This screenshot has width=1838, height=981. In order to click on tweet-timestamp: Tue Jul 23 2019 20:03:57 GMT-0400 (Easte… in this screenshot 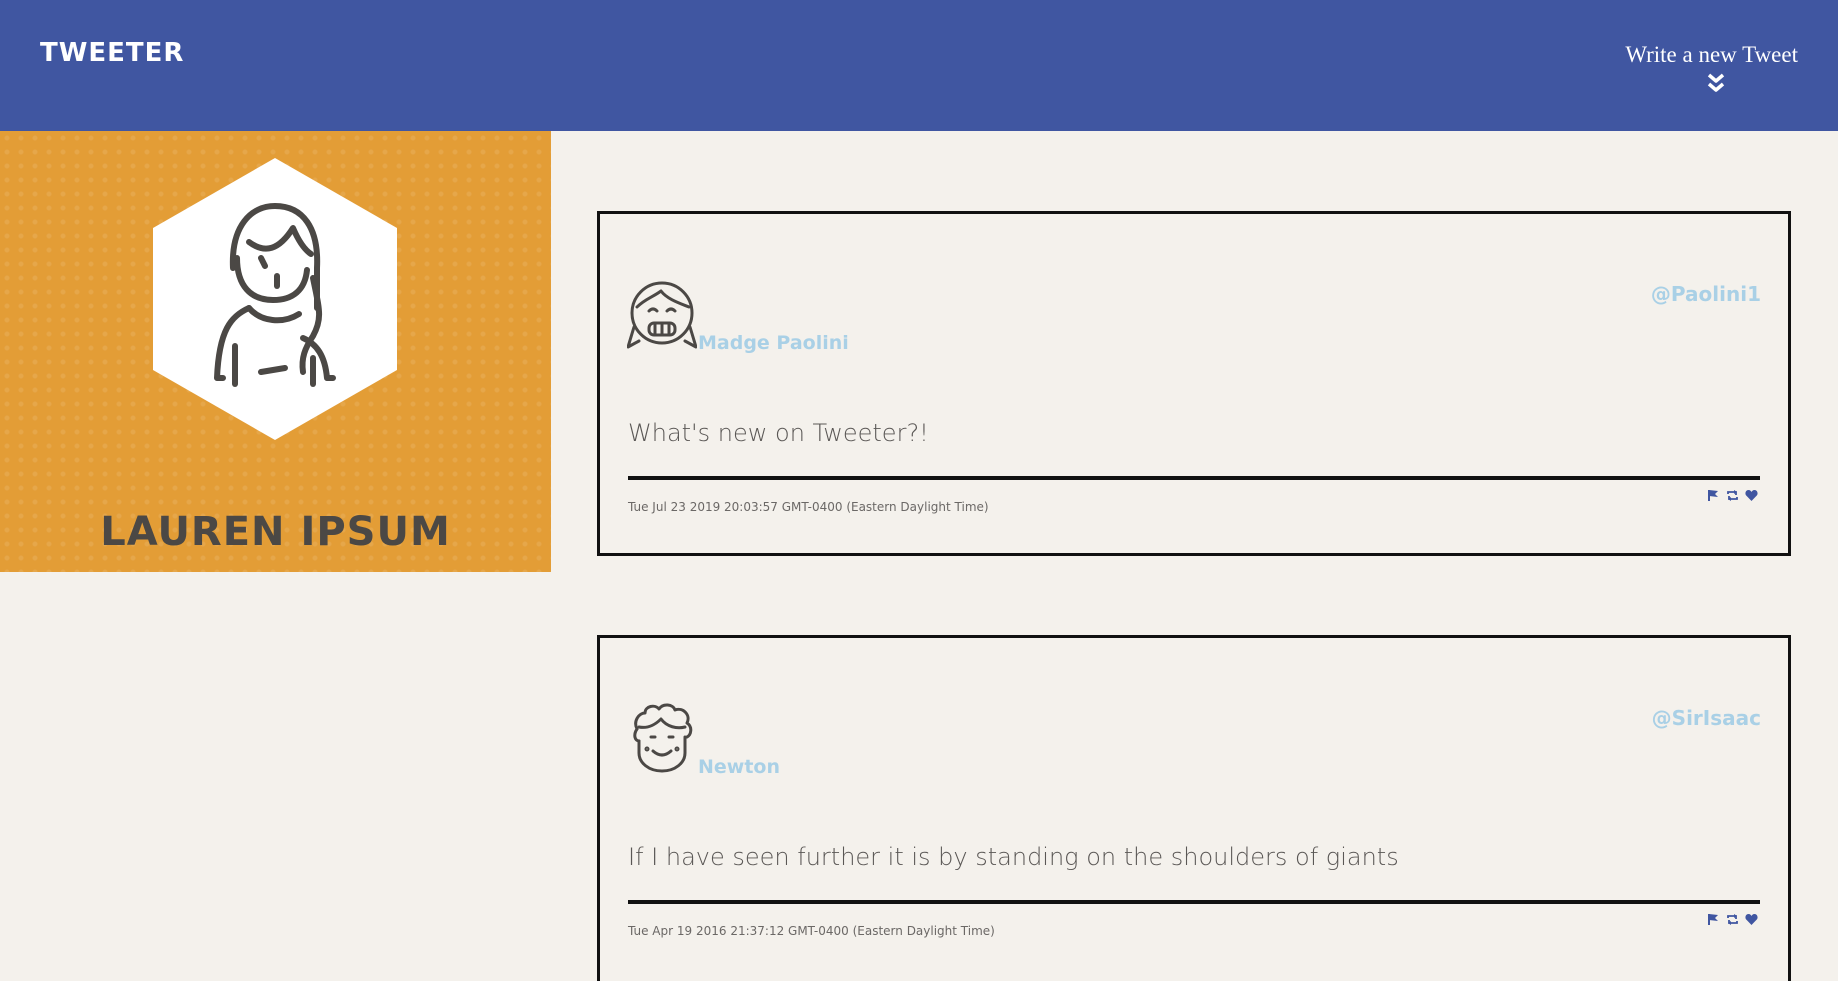, I will do `click(808, 507)`.